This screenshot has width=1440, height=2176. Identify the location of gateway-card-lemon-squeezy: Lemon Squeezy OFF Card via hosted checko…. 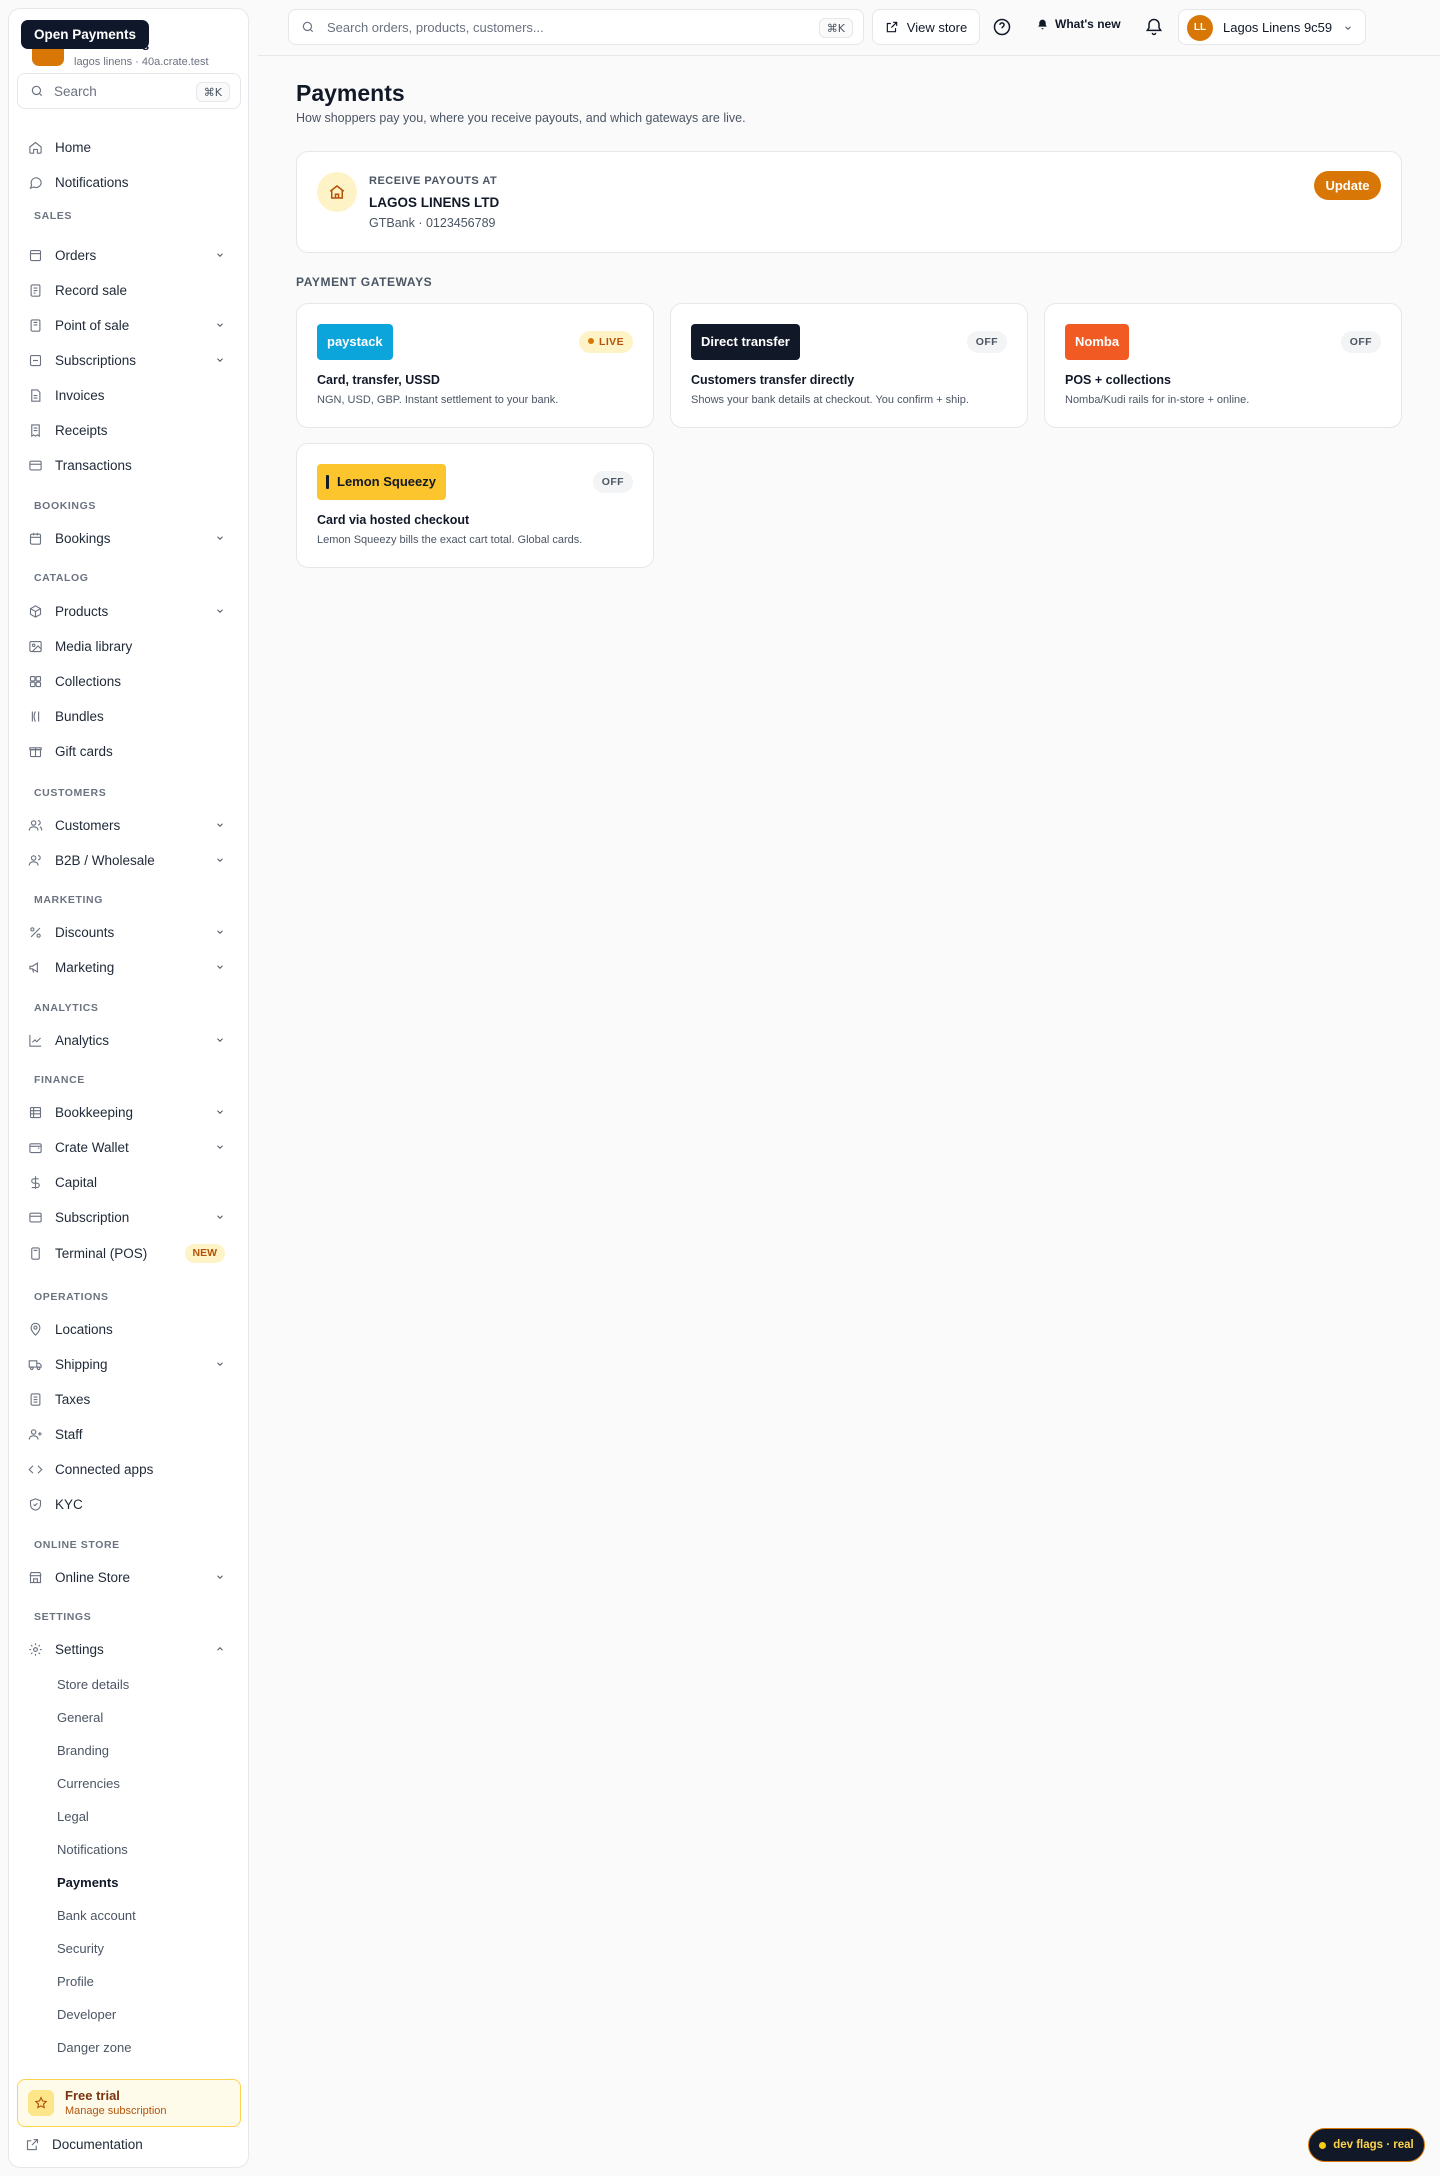
(475, 505).